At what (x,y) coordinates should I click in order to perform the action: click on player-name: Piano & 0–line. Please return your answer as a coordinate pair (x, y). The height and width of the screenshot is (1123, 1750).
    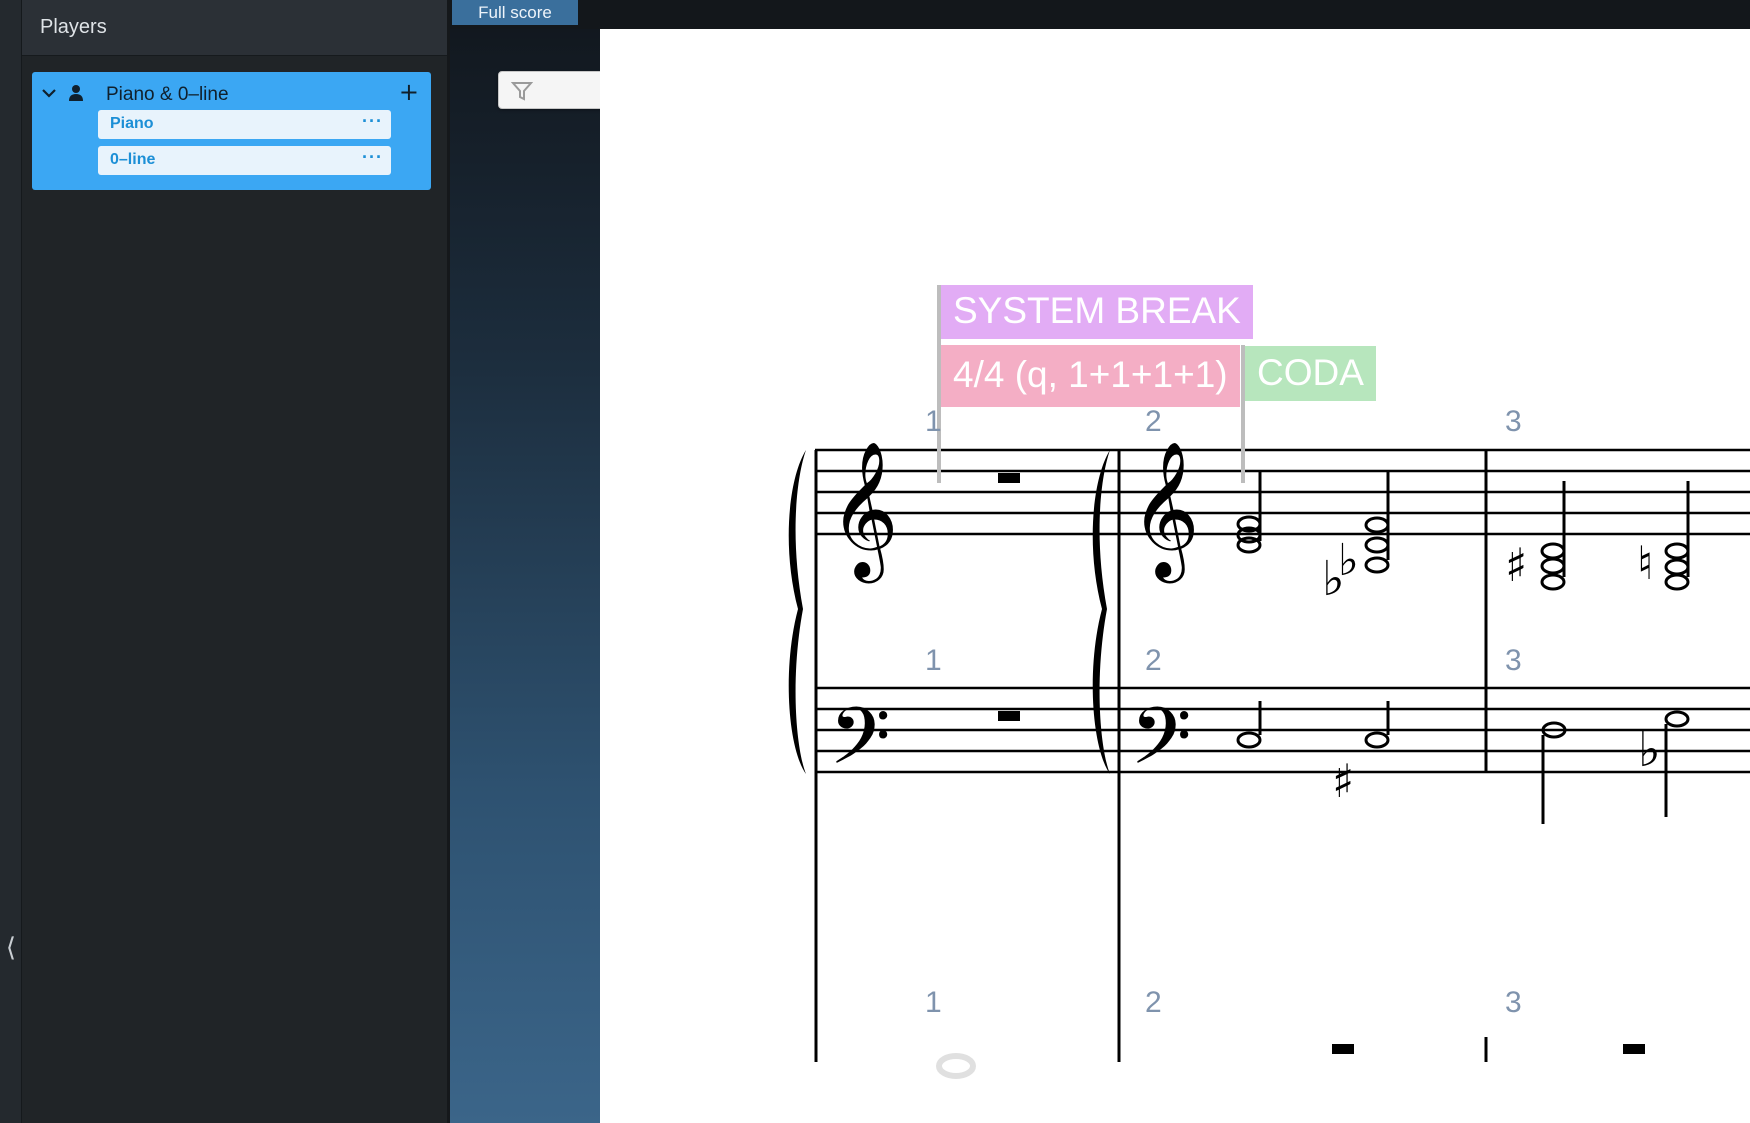
    Looking at the image, I should click on (167, 94).